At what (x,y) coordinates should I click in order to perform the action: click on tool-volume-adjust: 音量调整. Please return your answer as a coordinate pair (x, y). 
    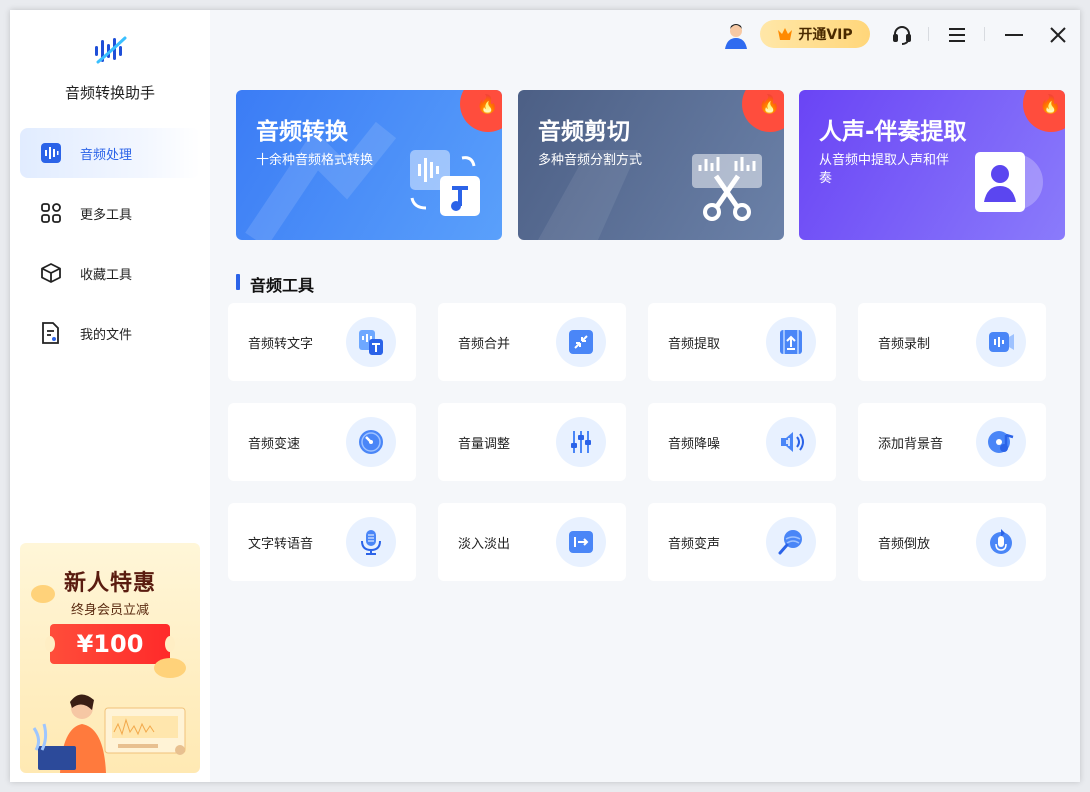
    Looking at the image, I should click on (532, 442).